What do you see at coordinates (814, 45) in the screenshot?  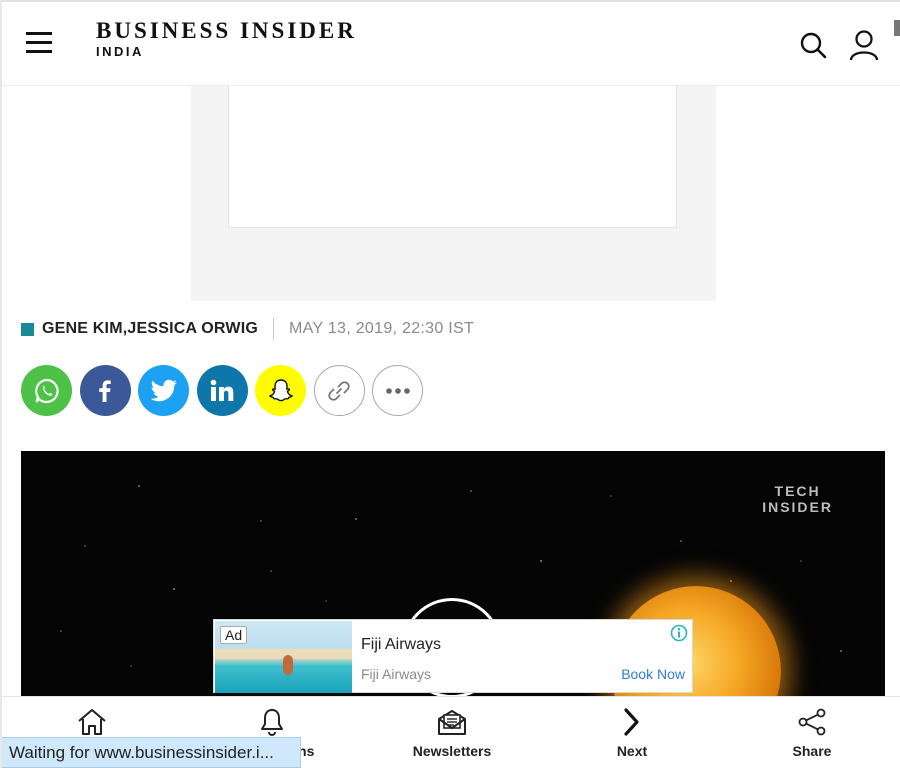 I see `search-icon` at bounding box center [814, 45].